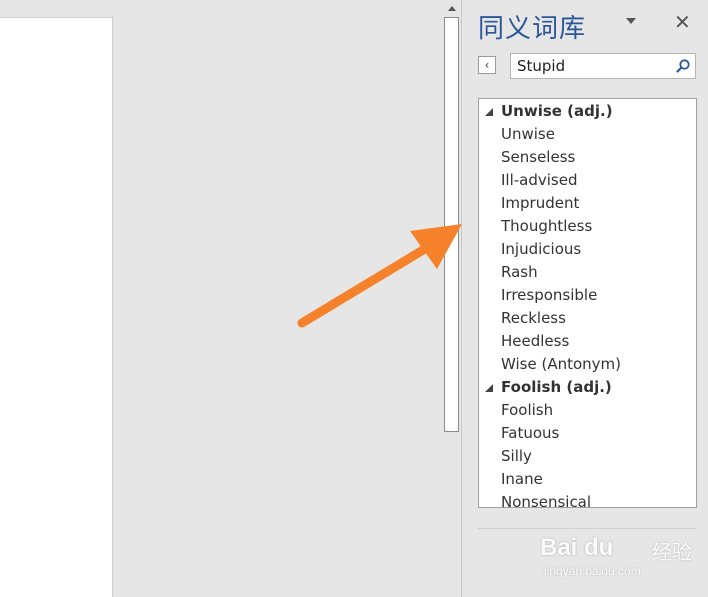 The width and height of the screenshot is (708, 597). What do you see at coordinates (587, 134) in the screenshot?
I see `result-item: Unwise` at bounding box center [587, 134].